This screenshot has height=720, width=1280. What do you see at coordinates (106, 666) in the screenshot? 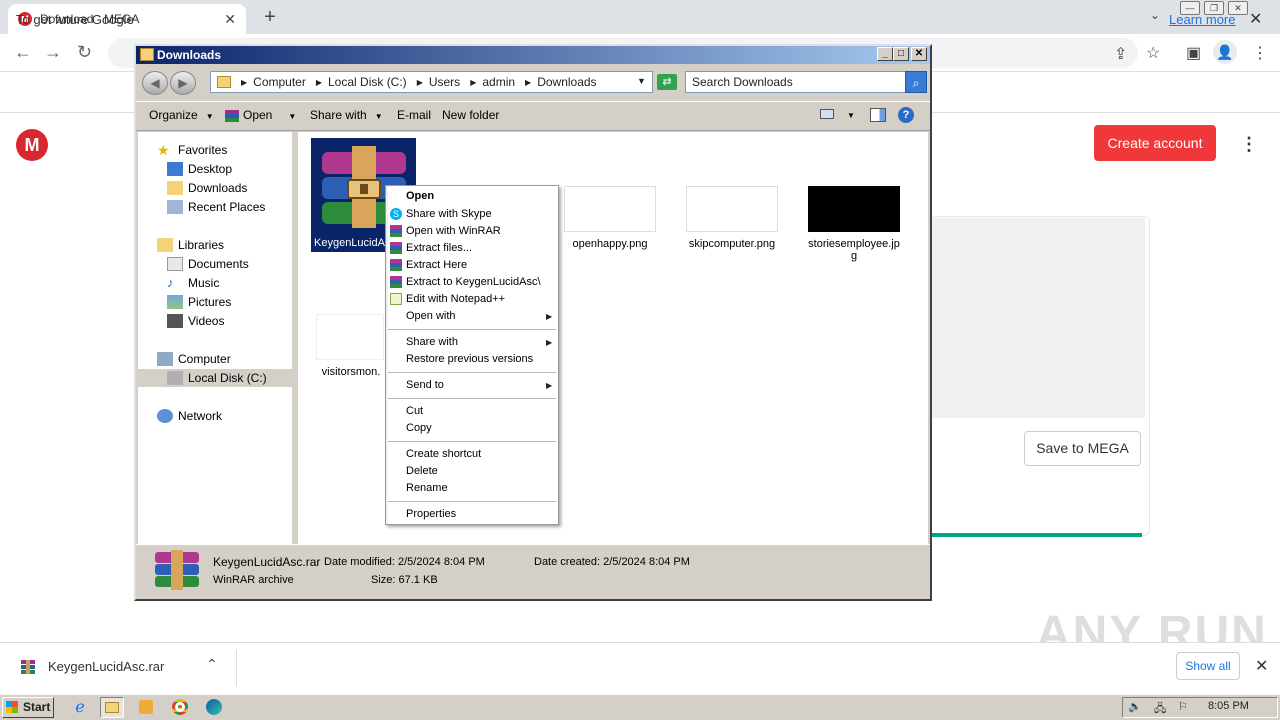
I see `download-item-name: KeygenLucidAsc.rar` at bounding box center [106, 666].